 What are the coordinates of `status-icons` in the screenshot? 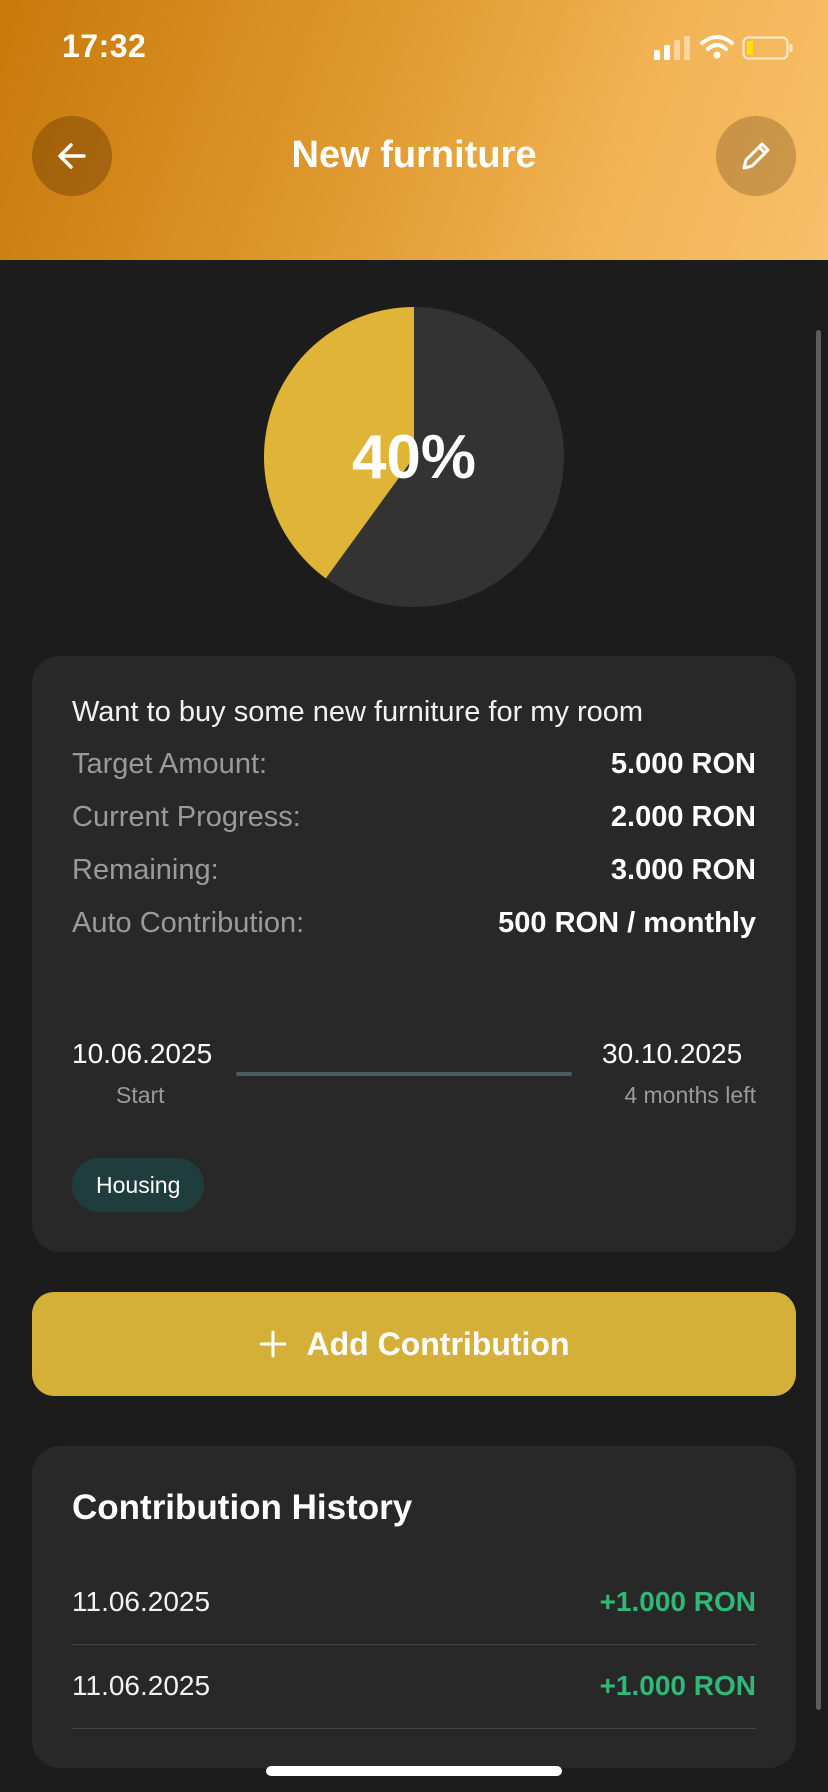 It's located at (724, 49).